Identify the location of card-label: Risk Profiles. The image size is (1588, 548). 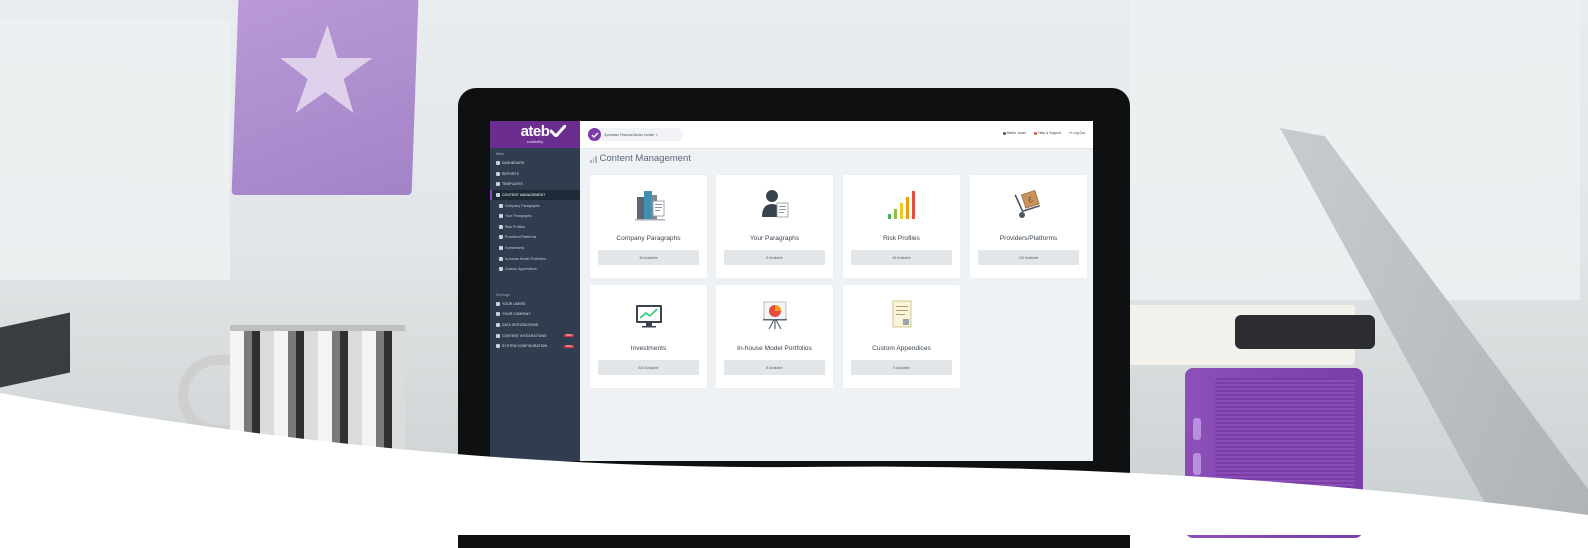
(901, 238).